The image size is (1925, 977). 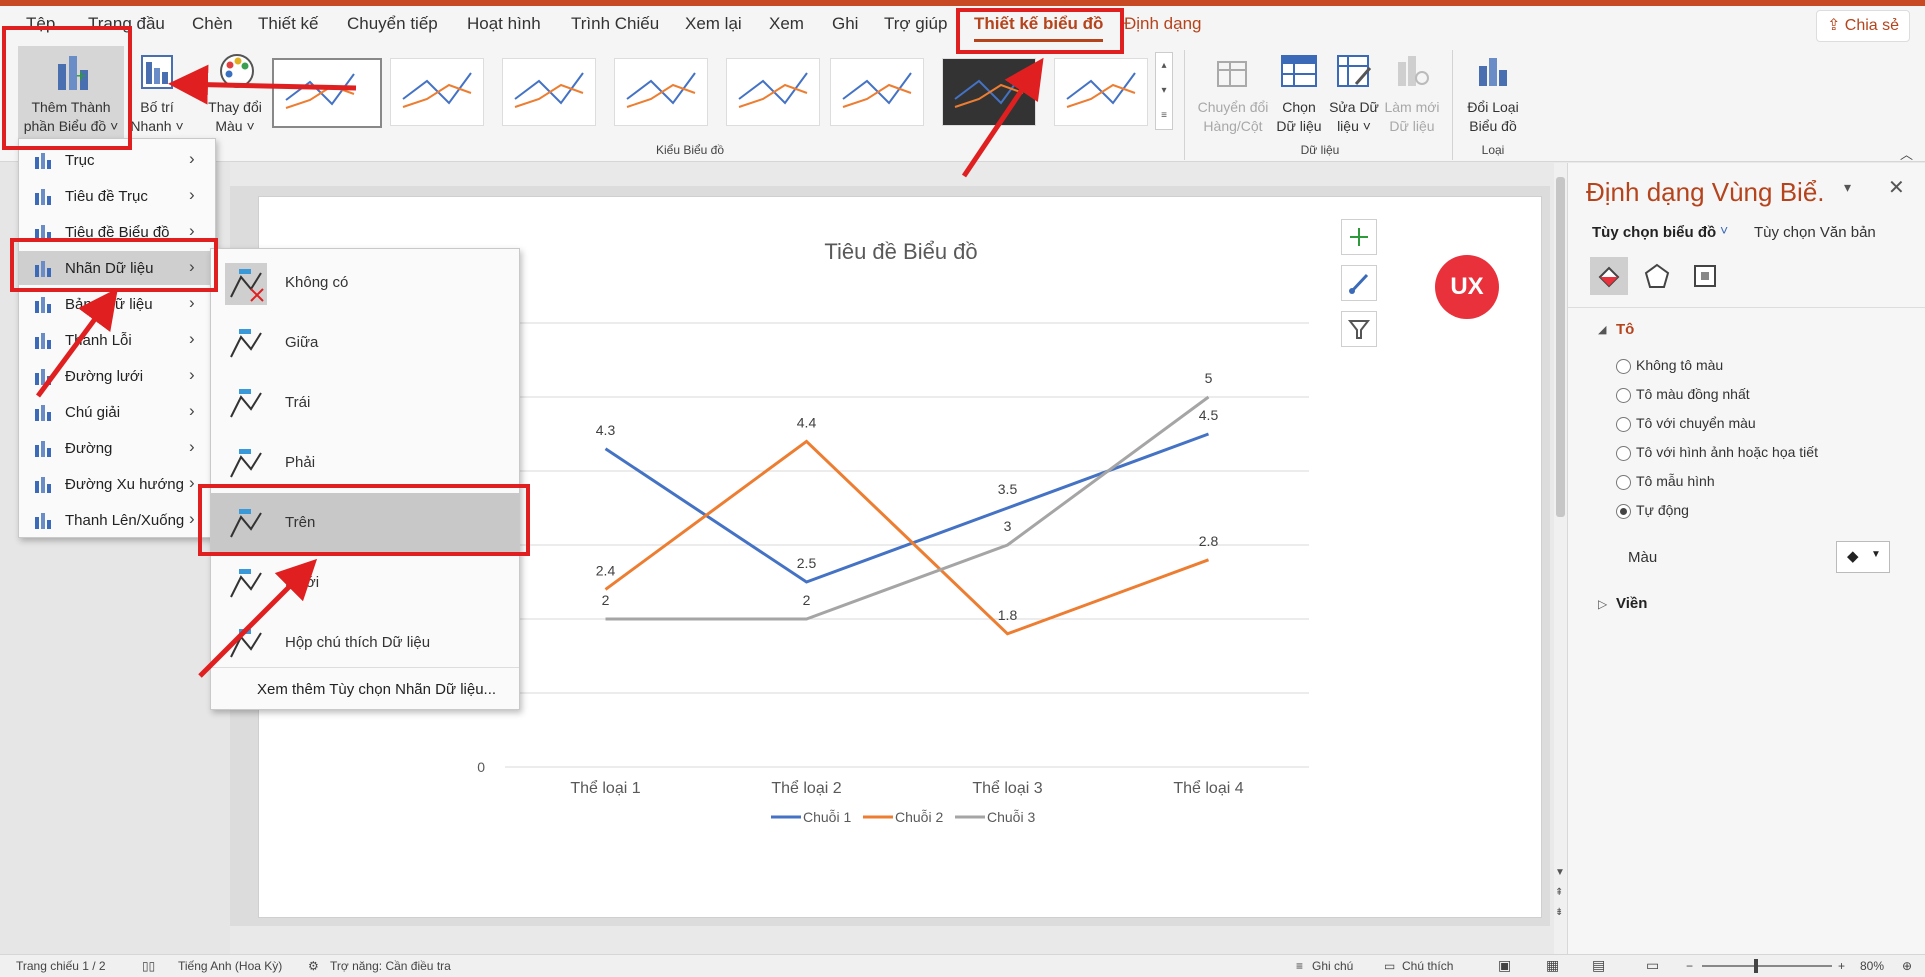 I want to click on data-label: 4.4, so click(x=807, y=422).